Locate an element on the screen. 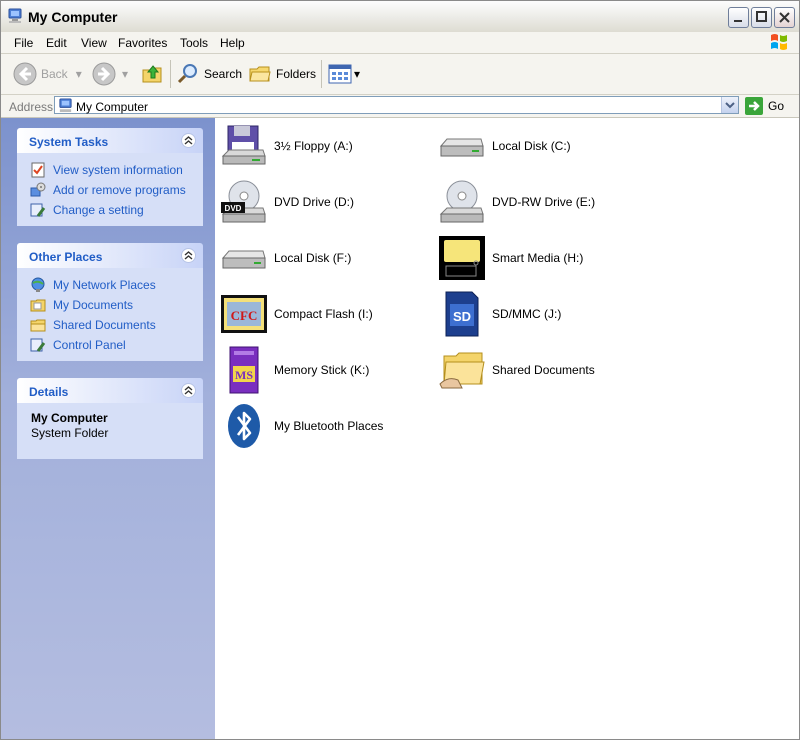  panel-title: Details is located at coordinates (49, 392).